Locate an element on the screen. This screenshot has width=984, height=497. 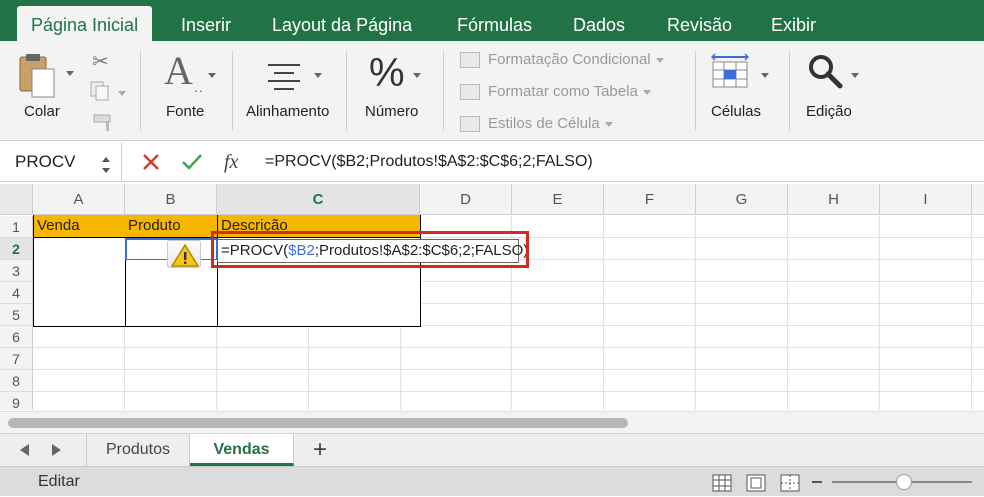
add-sheet-button: + is located at coordinates (320, 450).